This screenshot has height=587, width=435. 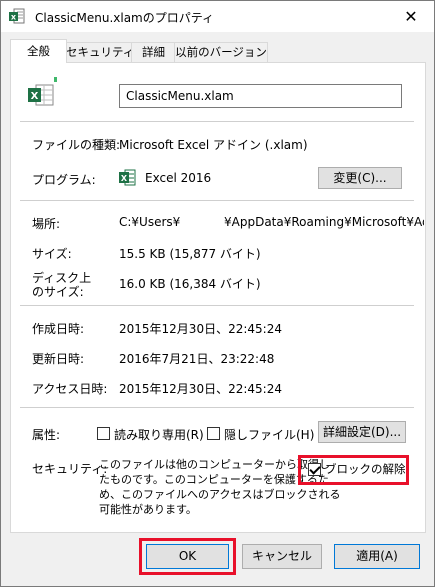 I want to click on size-value: 15.5 KB (15,877 バイト), so click(x=190, y=254).